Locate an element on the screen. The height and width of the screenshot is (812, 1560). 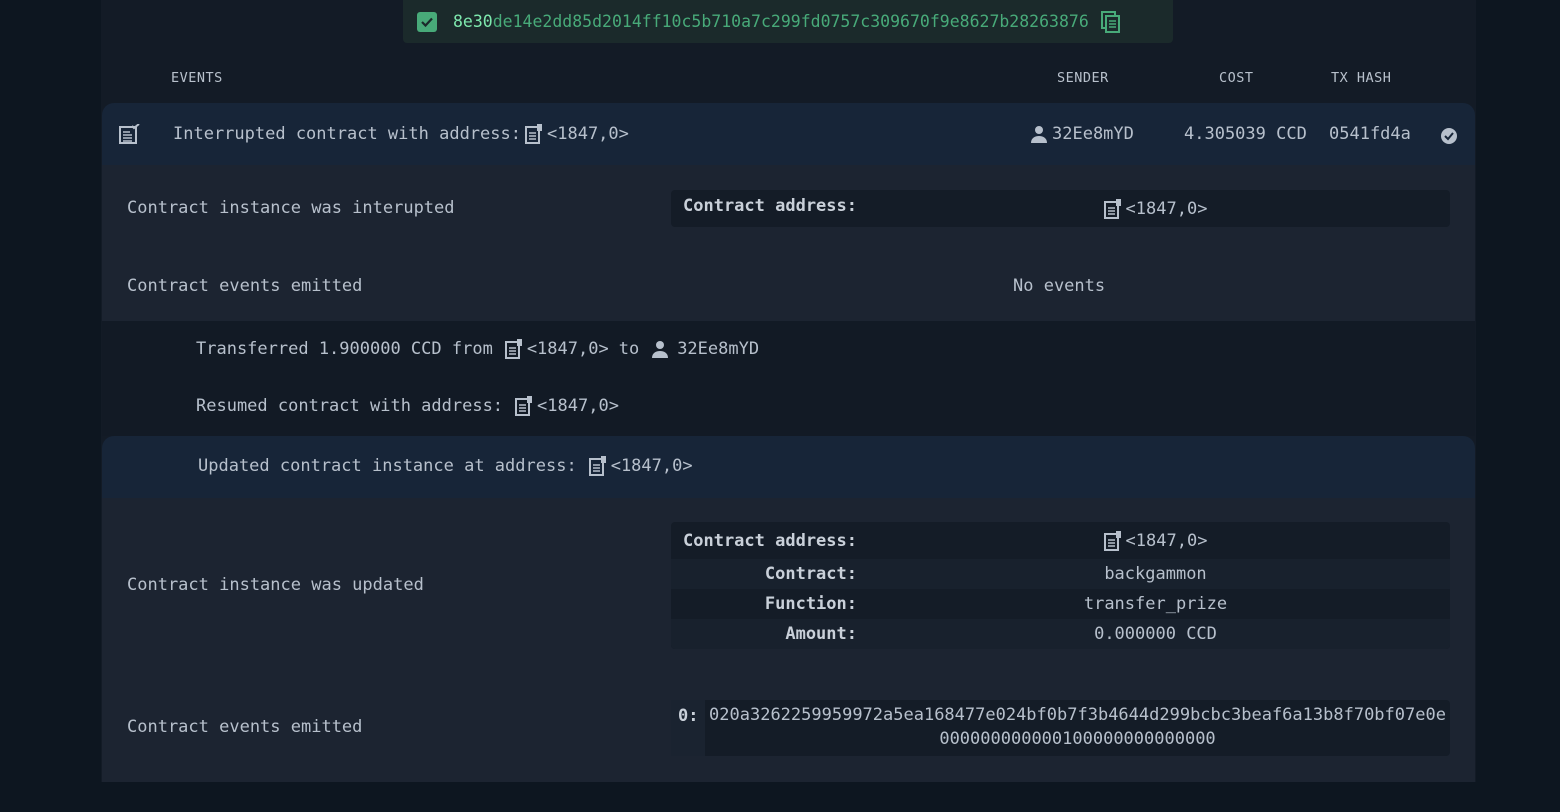
field-value: <1847,0> is located at coordinates (1167, 541).